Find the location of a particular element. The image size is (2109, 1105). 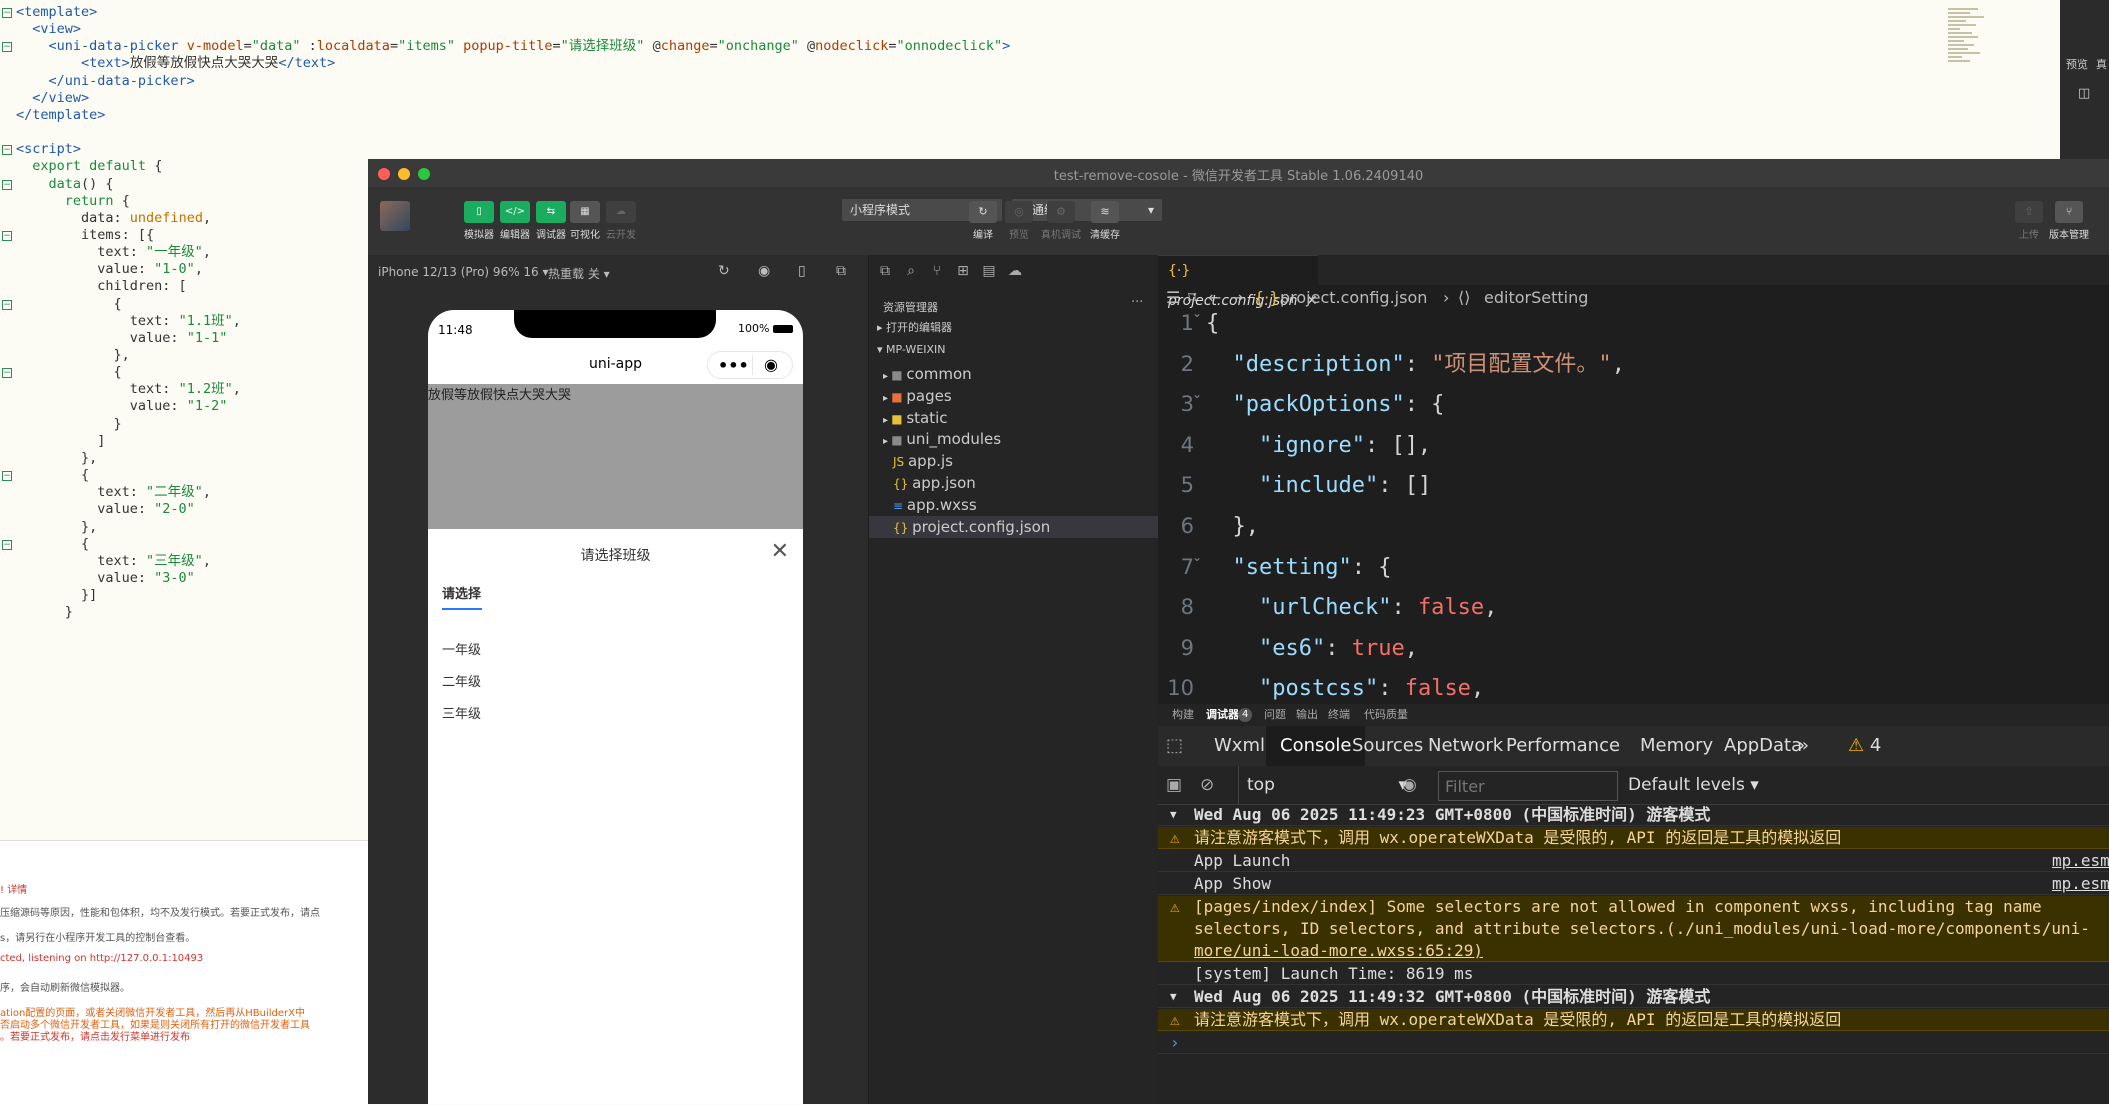

file-item-uni-modules: ▸ ■ uni_modules is located at coordinates (1014, 439).